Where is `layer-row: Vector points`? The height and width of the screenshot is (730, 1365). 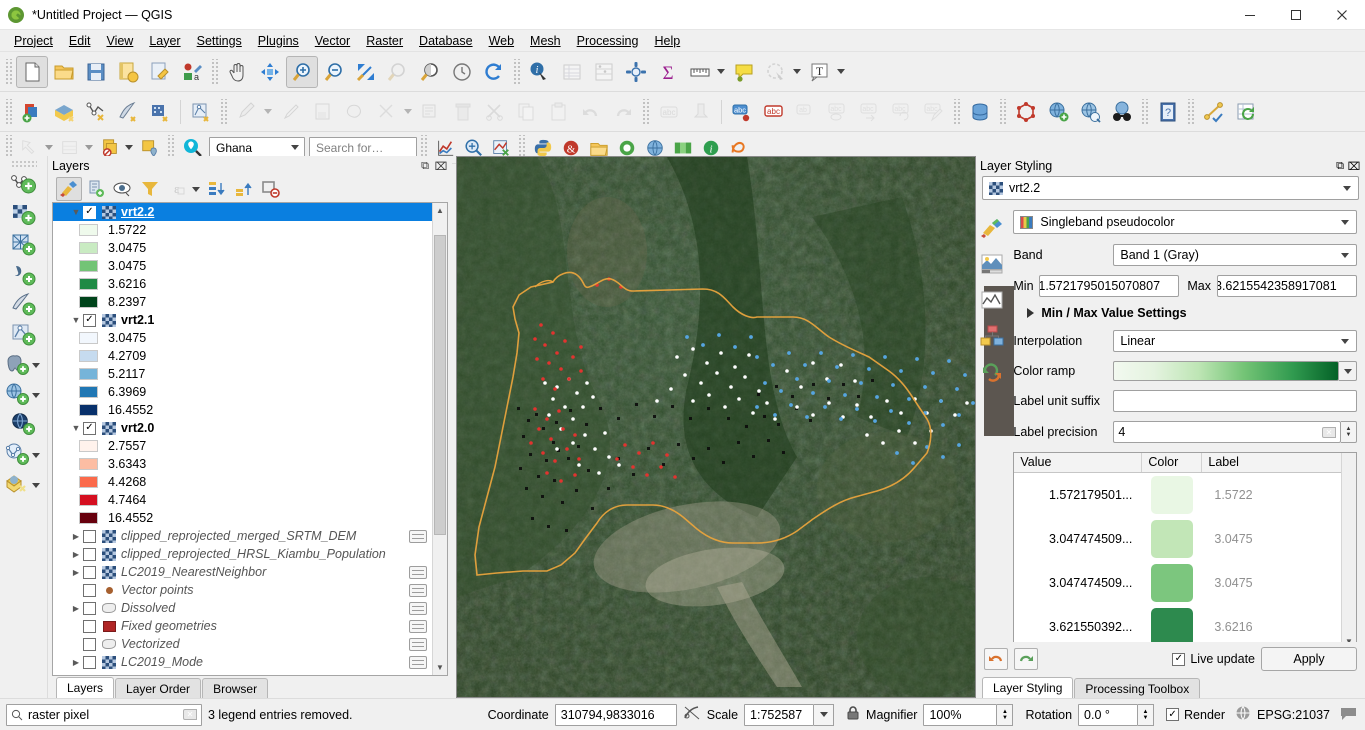
layer-row: Vector points is located at coordinates (242, 590).